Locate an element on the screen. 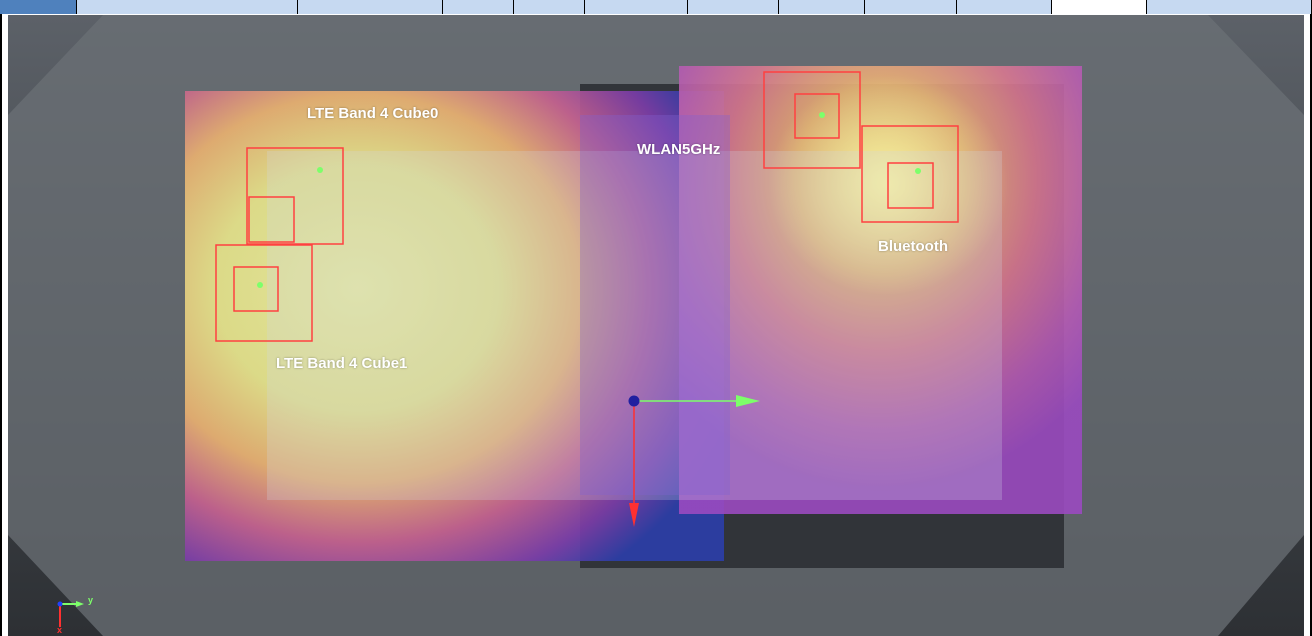 Image resolution: width=1312 pixels, height=636 pixels. top-tab-strip is located at coordinates (656, 7).